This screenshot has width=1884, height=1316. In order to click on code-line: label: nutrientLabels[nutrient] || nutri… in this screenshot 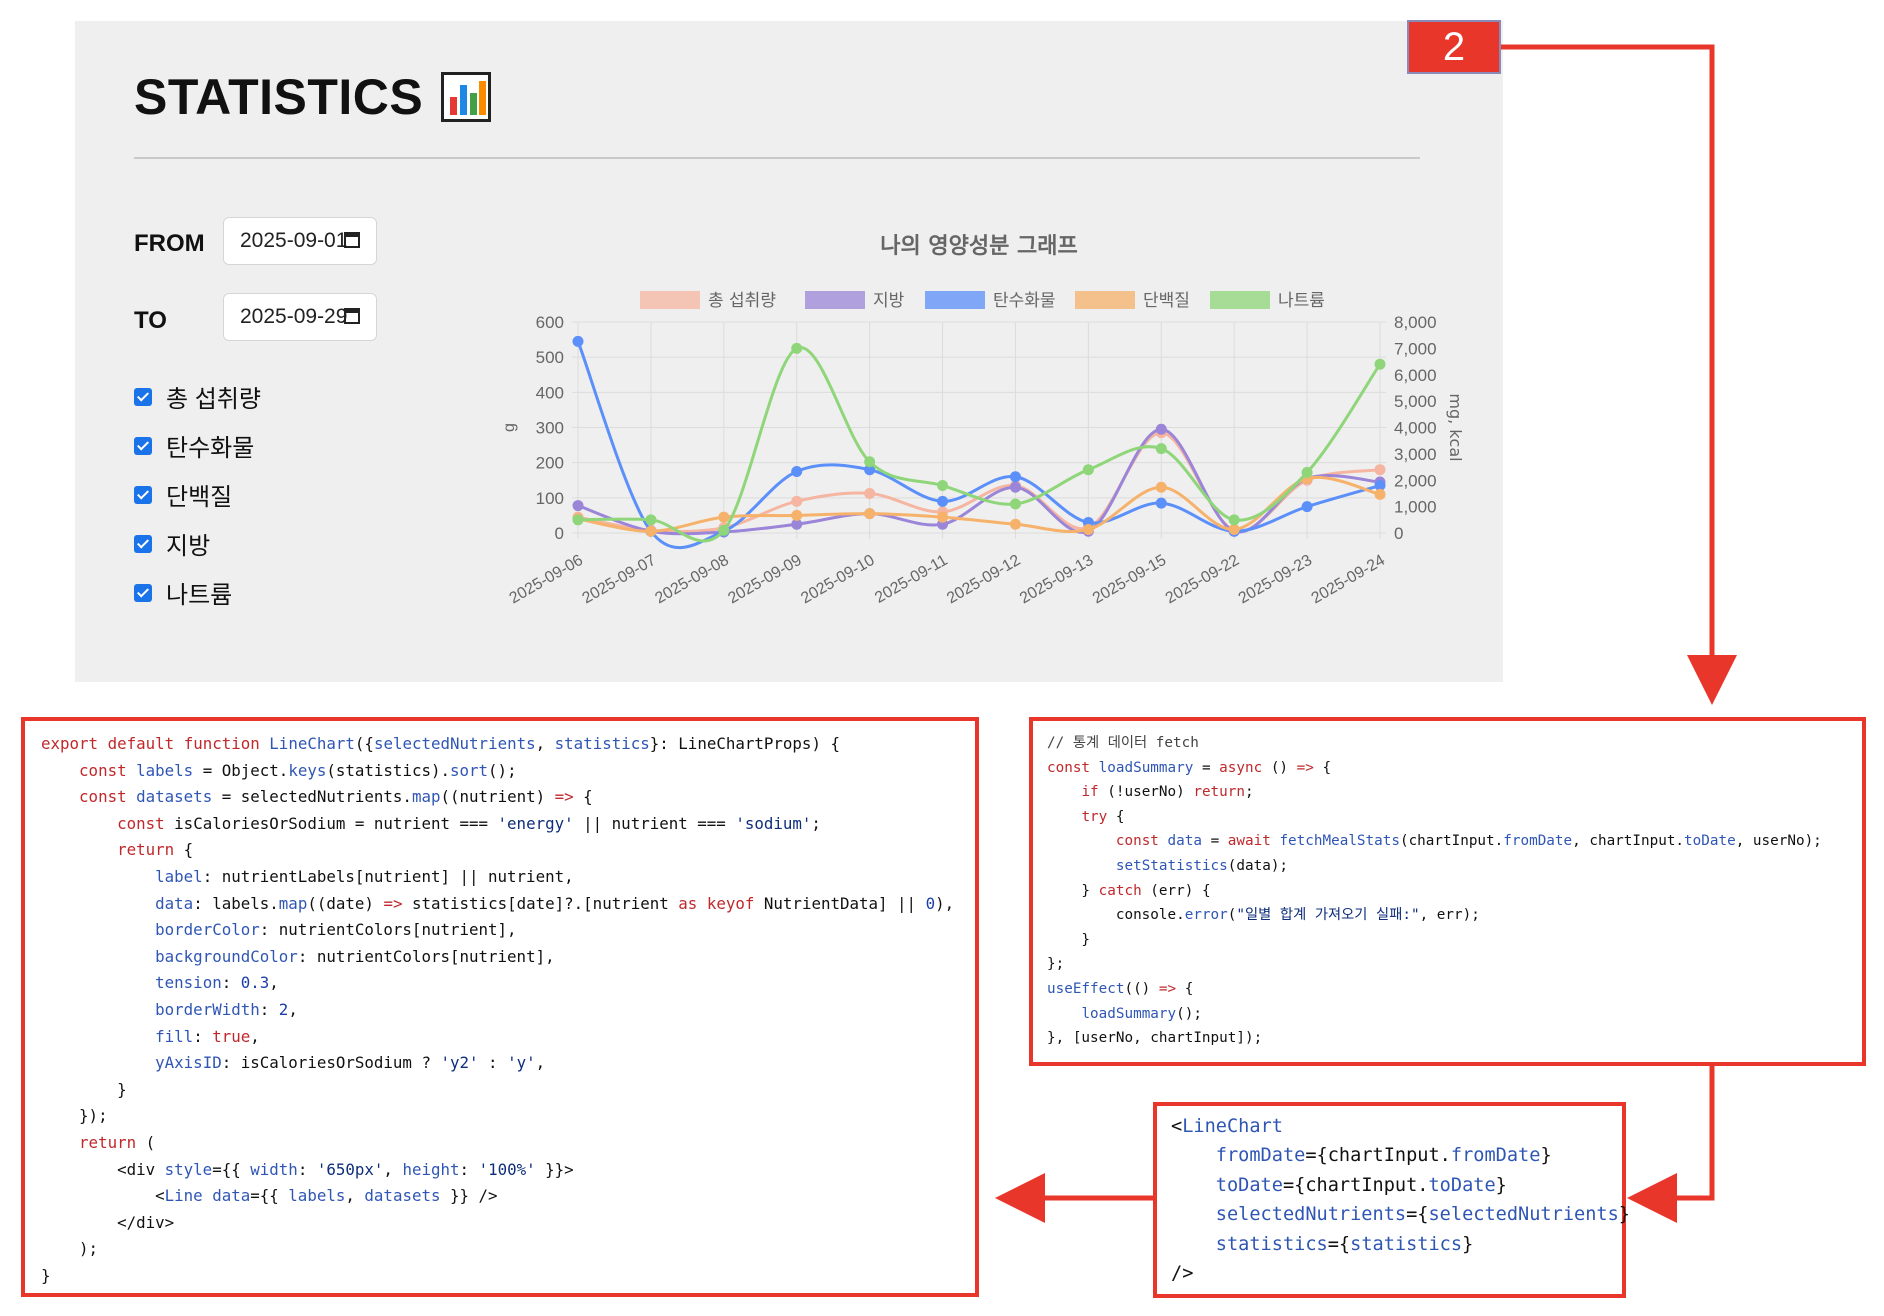, I will do `click(364, 876)`.